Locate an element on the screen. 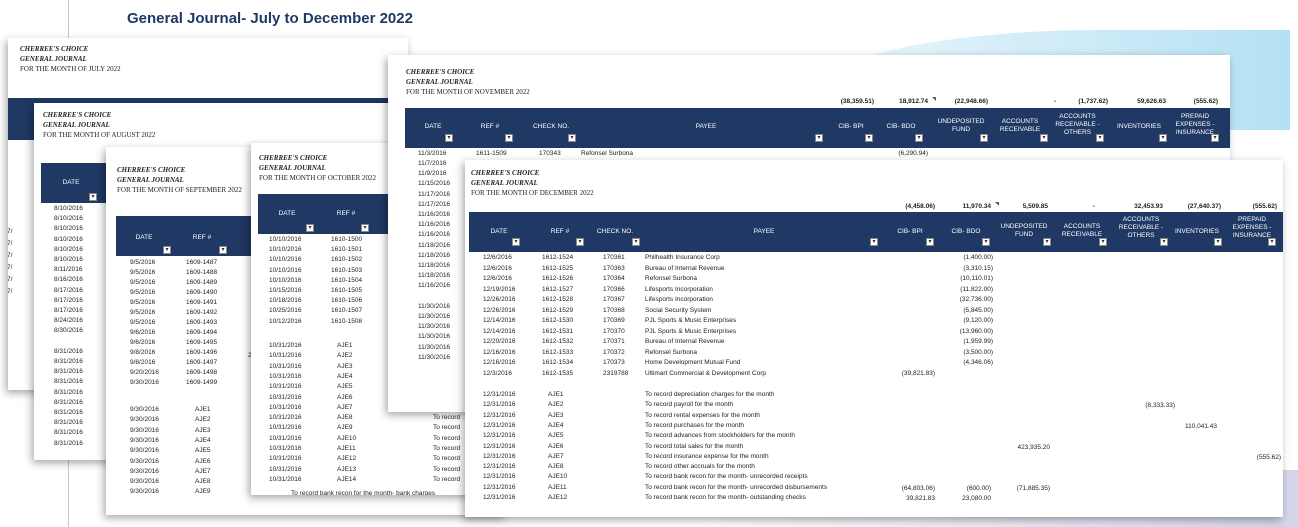  column-total: (4,458.06) is located at coordinates (920, 206).